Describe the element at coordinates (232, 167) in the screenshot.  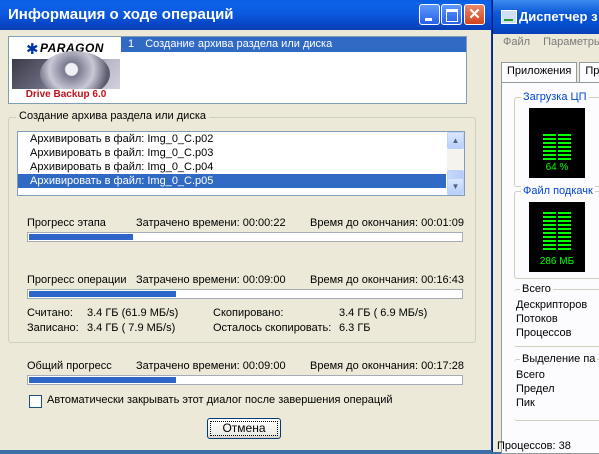
I see `list-item: Архивировать в файл: Img_0_C.p04` at that location.